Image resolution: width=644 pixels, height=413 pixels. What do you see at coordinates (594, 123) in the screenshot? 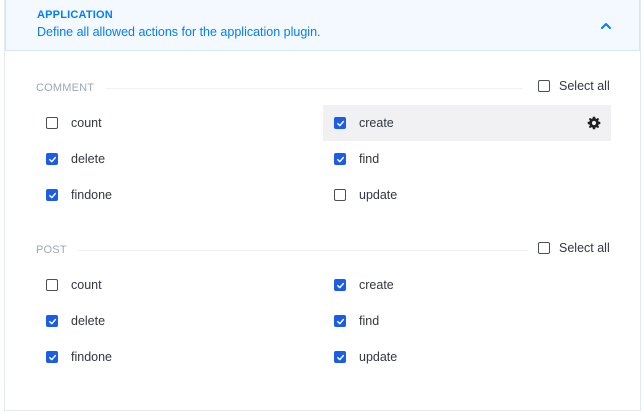
I see `gear-icon` at bounding box center [594, 123].